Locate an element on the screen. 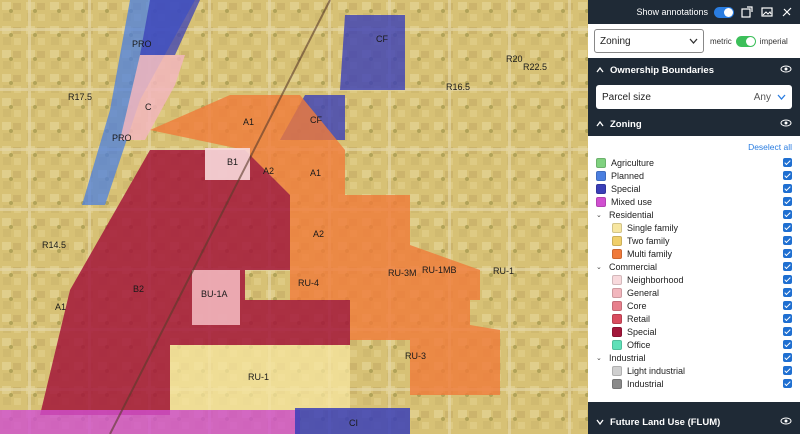 The height and width of the screenshot is (434, 800). label-a1-2: A1 is located at coordinates (315, 173).